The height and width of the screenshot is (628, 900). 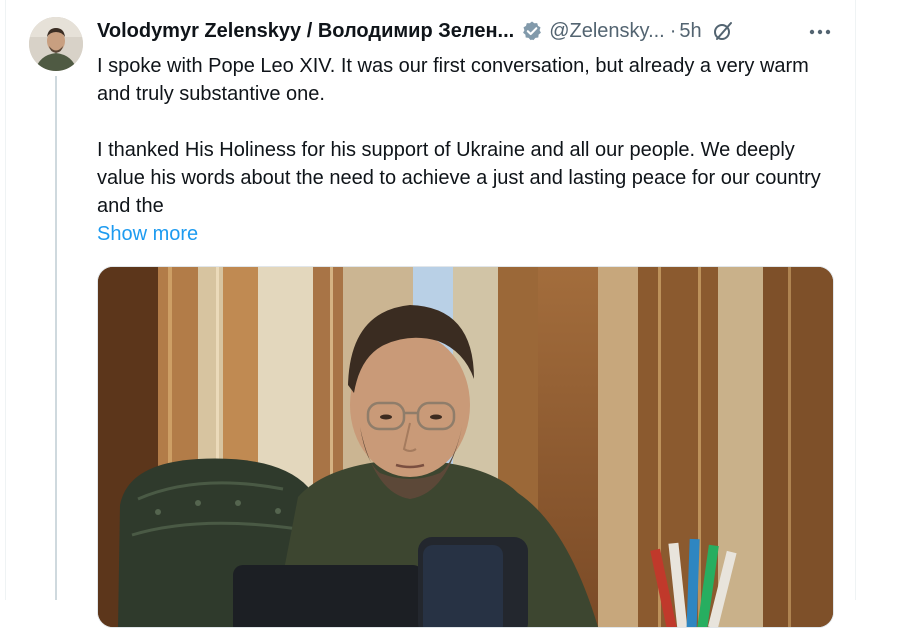 What do you see at coordinates (56, 44) in the screenshot?
I see `avatar` at bounding box center [56, 44].